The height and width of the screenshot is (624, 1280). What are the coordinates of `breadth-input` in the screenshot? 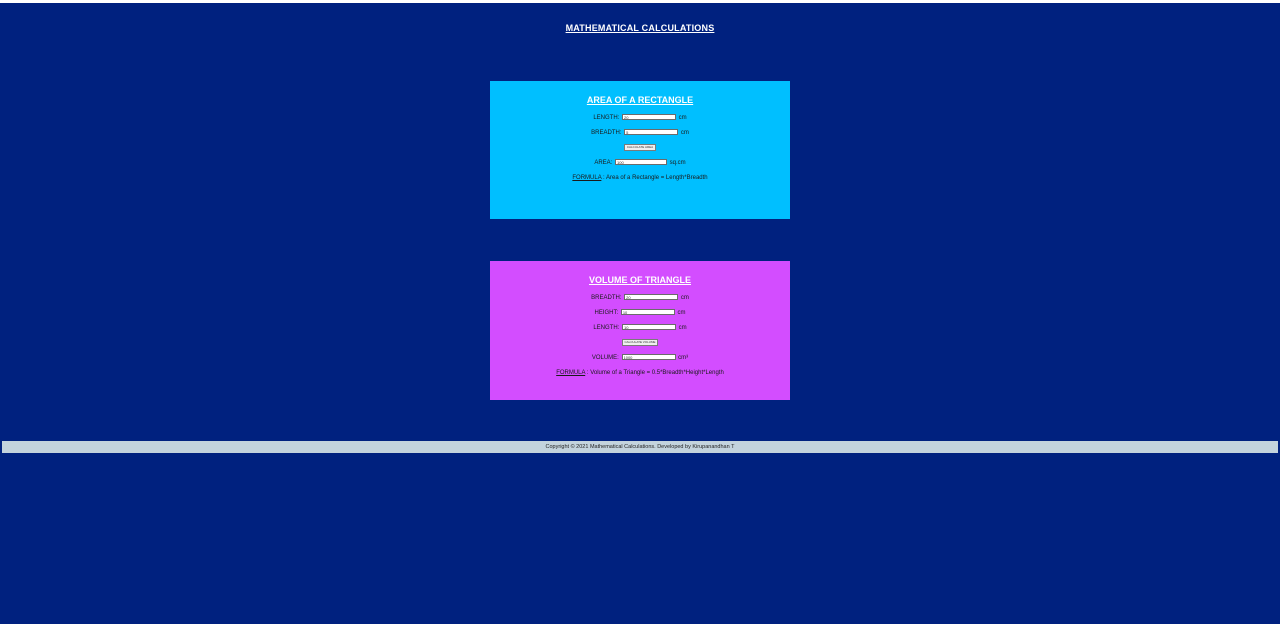 It's located at (651, 132).